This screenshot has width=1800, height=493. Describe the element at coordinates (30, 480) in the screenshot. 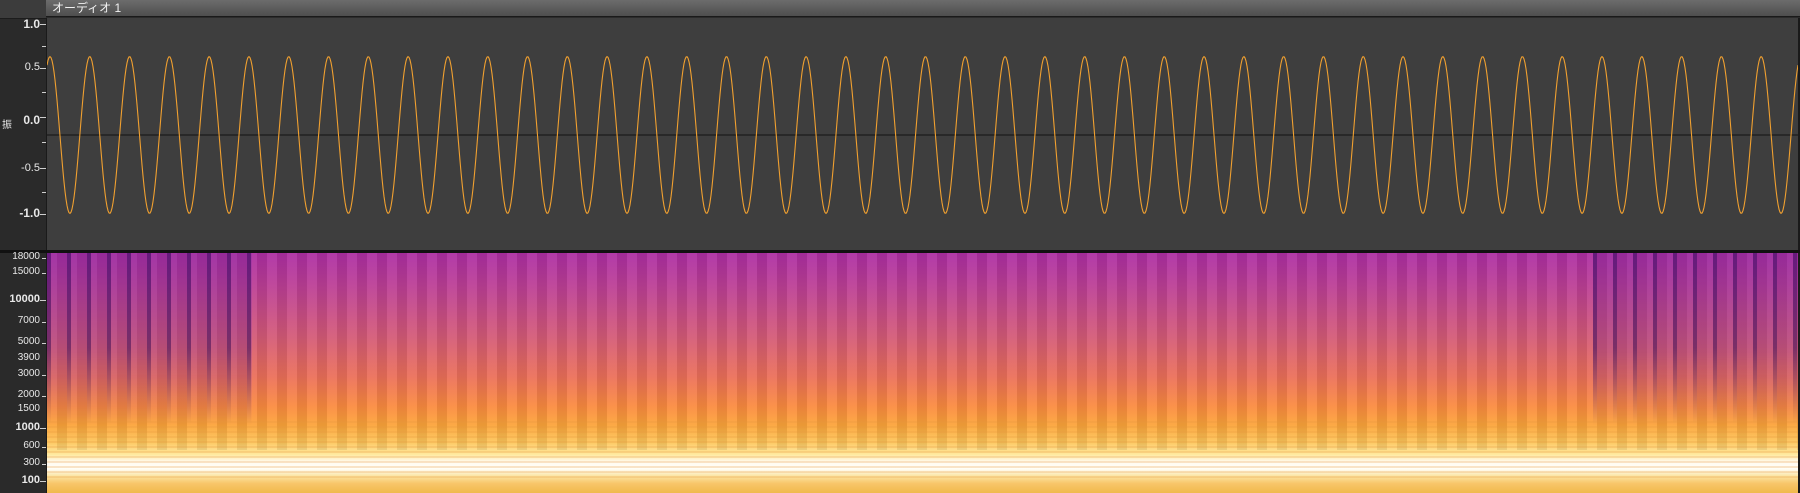

I see `freq-label-100: 100` at that location.